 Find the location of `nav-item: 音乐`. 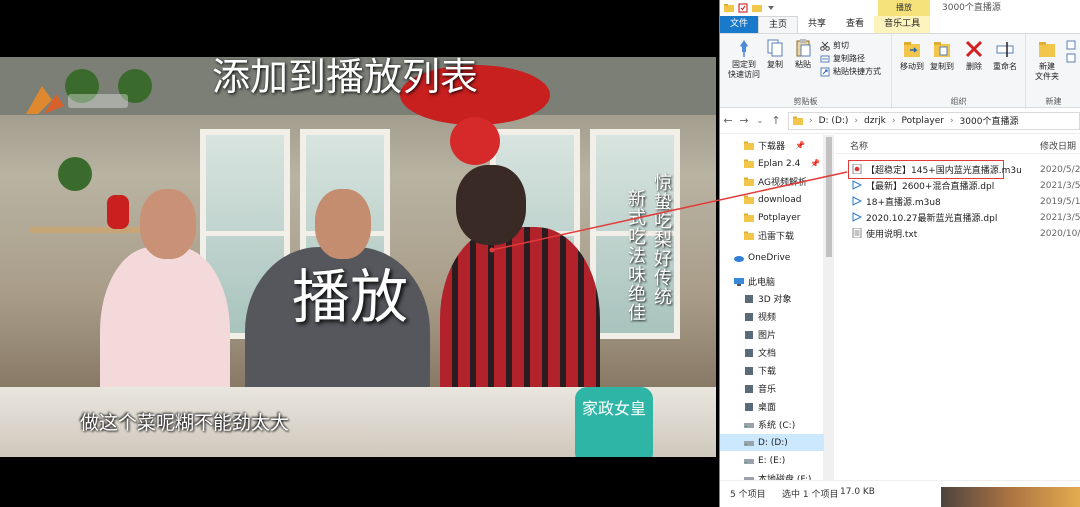

nav-item: 音乐 is located at coordinates (748, 388).